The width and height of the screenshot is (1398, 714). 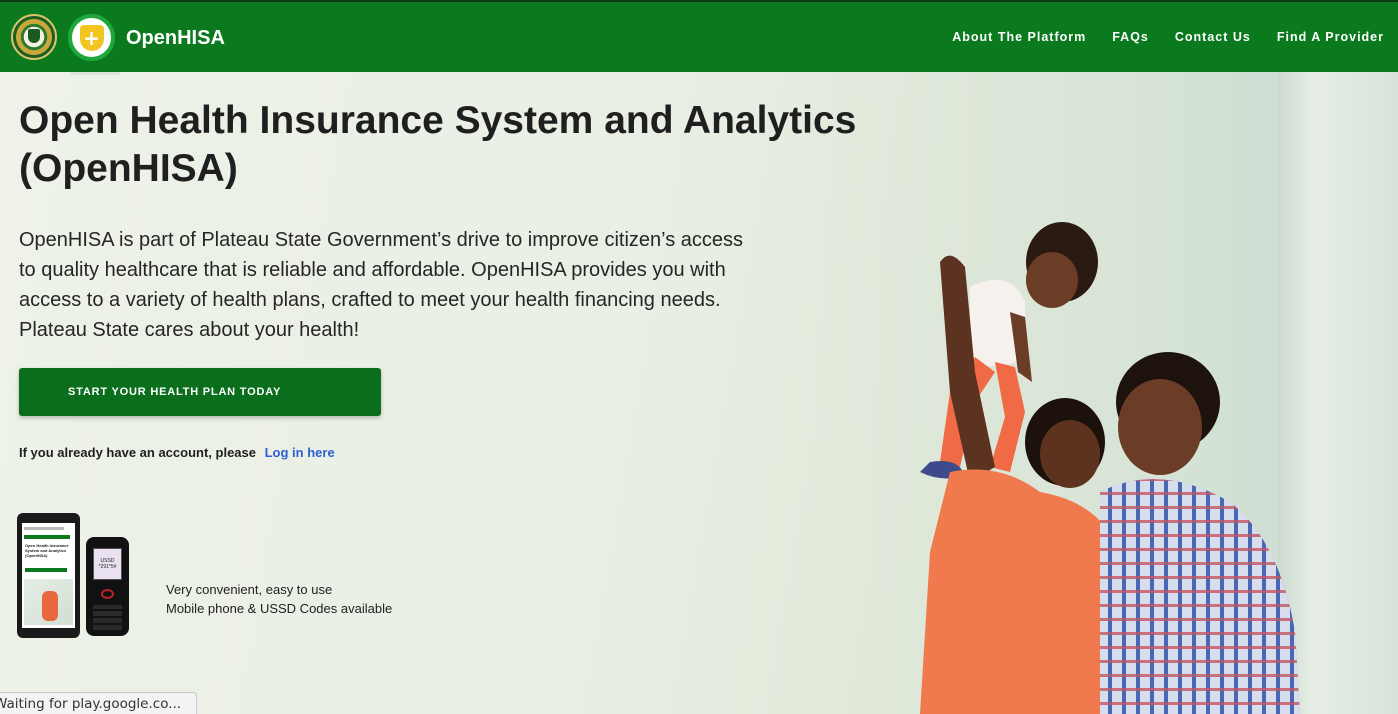 What do you see at coordinates (1019, 37) in the screenshot?
I see `nav-about-link: About The Platform` at bounding box center [1019, 37].